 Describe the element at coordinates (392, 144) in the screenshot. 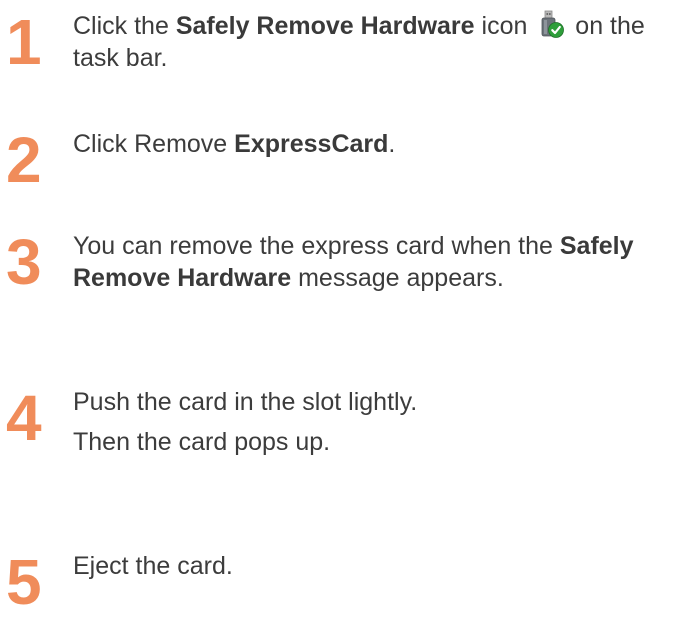

I see `text-segment: .` at that location.